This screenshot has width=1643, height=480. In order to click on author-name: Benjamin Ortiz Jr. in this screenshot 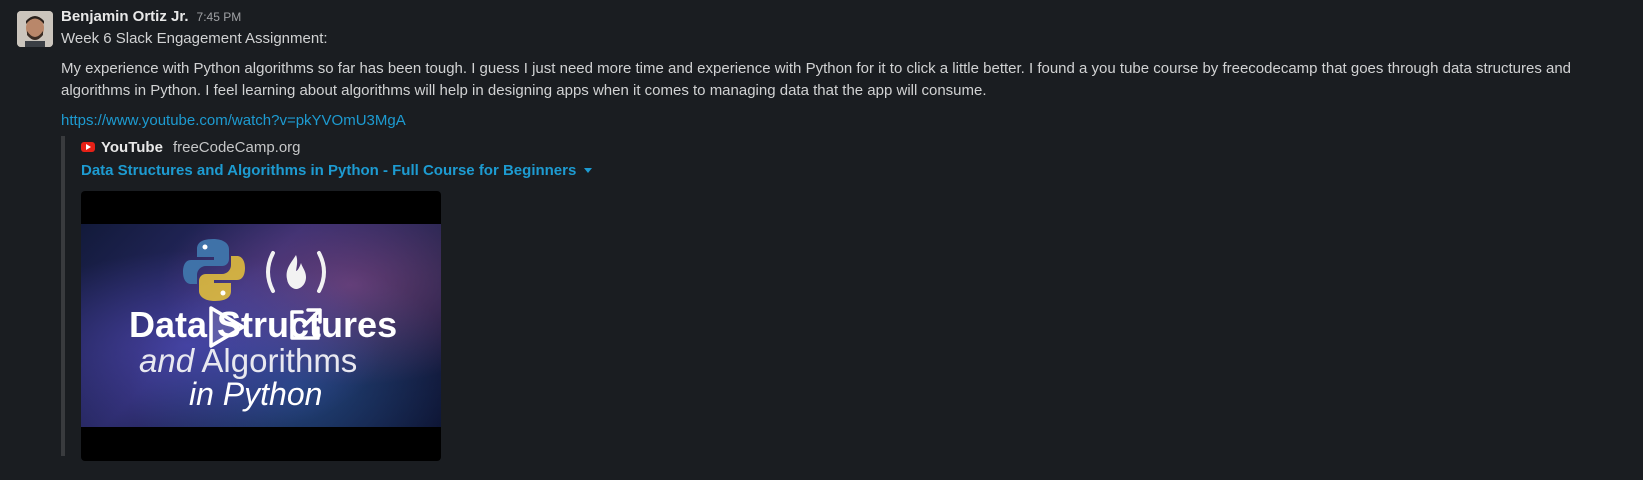, I will do `click(125, 16)`.